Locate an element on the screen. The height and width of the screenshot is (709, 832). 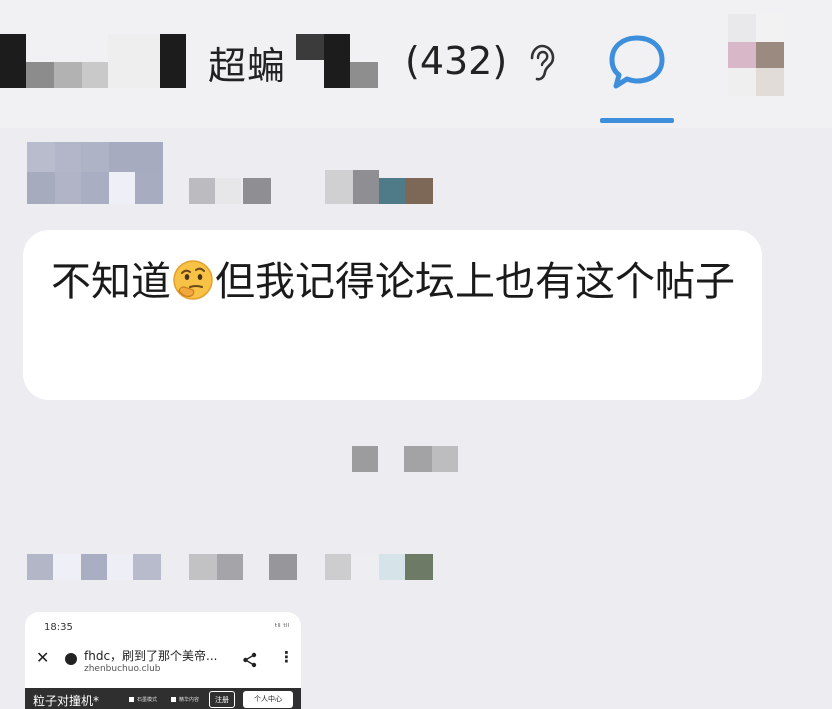
ear-icon is located at coordinates (541, 63).